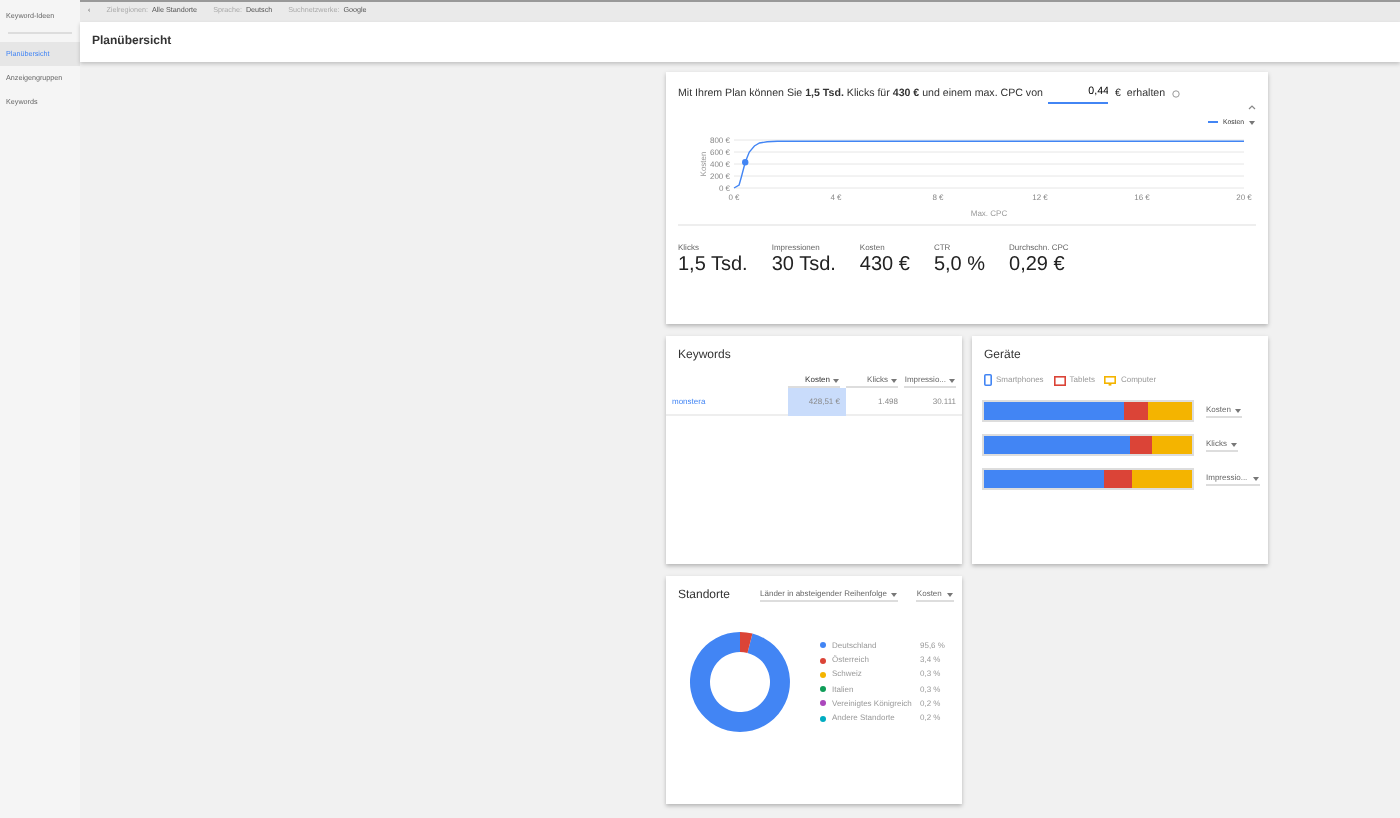  What do you see at coordinates (803, 265) in the screenshot?
I see `stat-value: 30 Tsd.` at bounding box center [803, 265].